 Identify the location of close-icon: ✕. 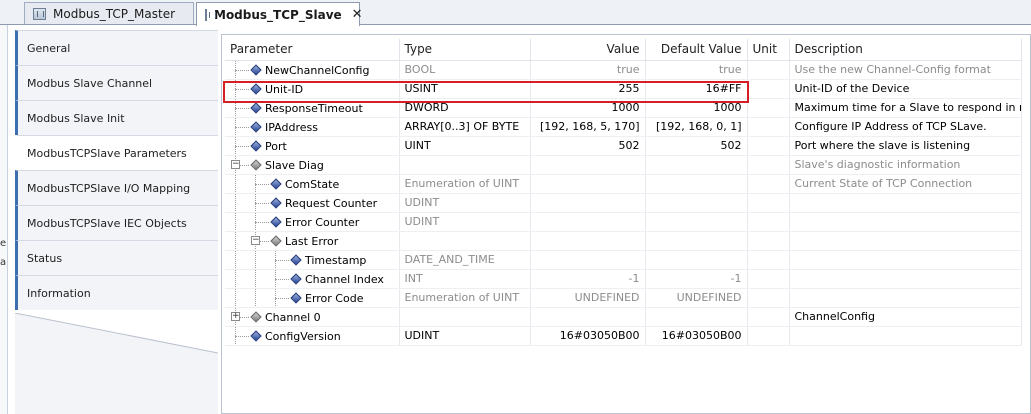
(357, 14).